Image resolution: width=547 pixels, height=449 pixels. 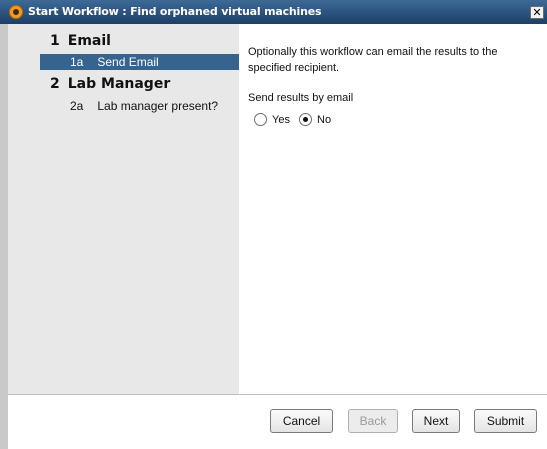 I want to click on step-label: Lab Manager, so click(x=119, y=84).